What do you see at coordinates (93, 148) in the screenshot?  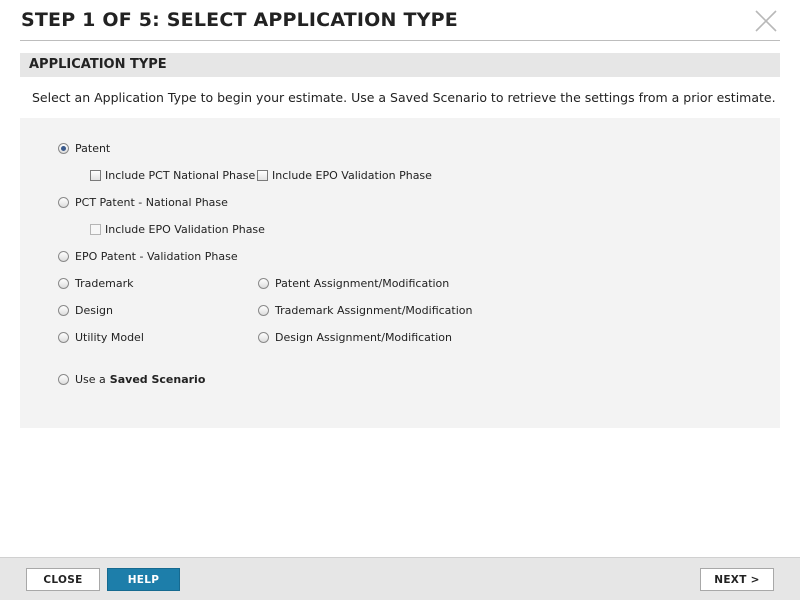 I see `radio-patent-label: Patent` at bounding box center [93, 148].